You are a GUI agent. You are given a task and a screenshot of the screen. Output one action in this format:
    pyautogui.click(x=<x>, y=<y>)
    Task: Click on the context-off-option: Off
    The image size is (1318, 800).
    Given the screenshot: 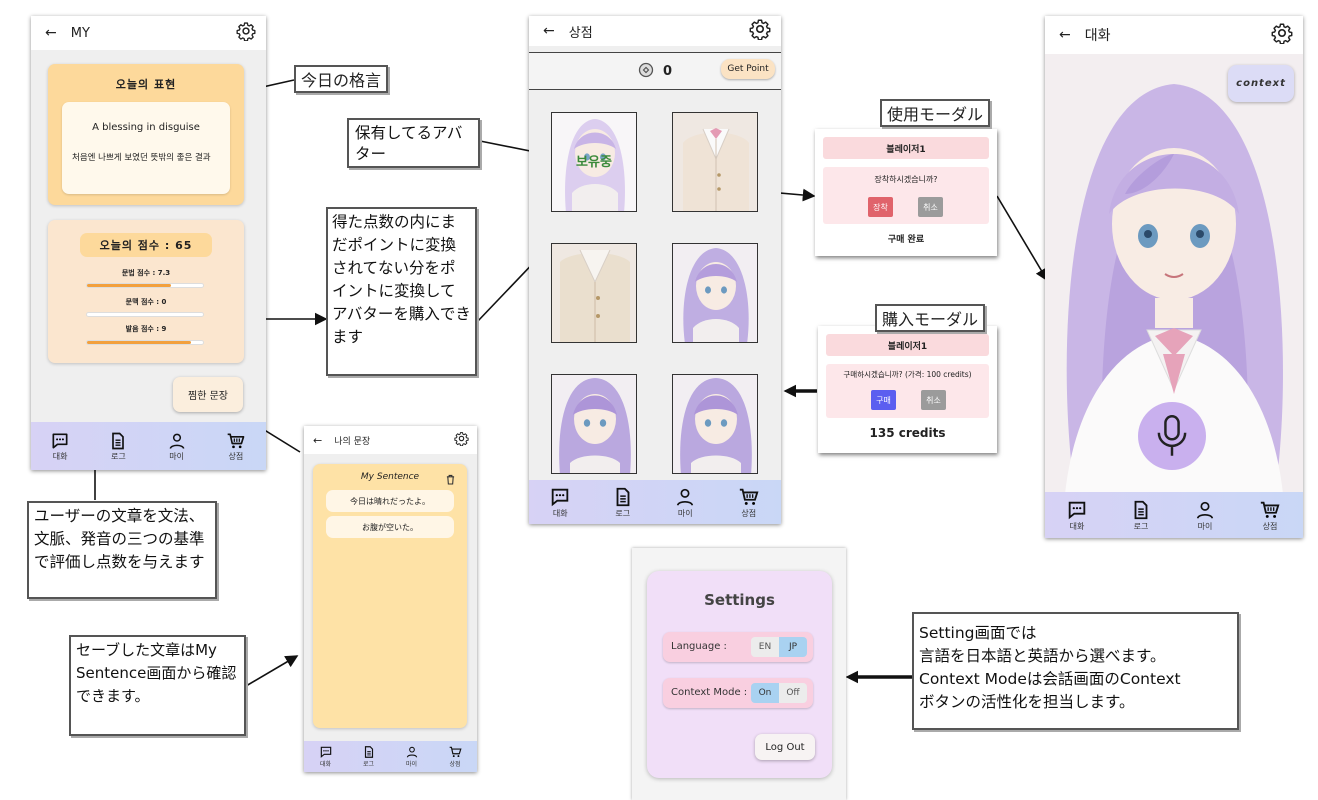 What is the action you would take?
    pyautogui.click(x=793, y=693)
    